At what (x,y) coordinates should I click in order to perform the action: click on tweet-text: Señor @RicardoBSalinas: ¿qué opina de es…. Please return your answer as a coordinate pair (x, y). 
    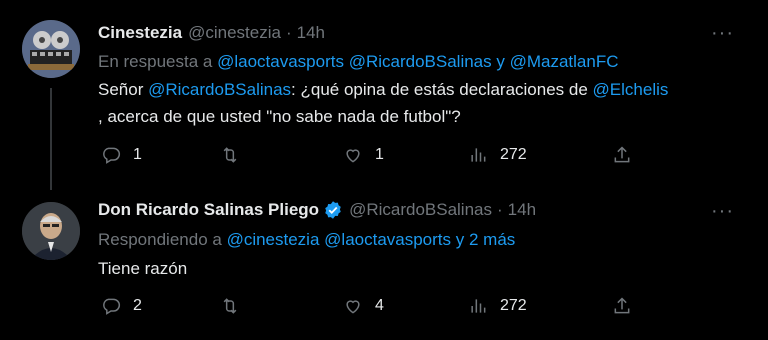
    Looking at the image, I should click on (423, 103).